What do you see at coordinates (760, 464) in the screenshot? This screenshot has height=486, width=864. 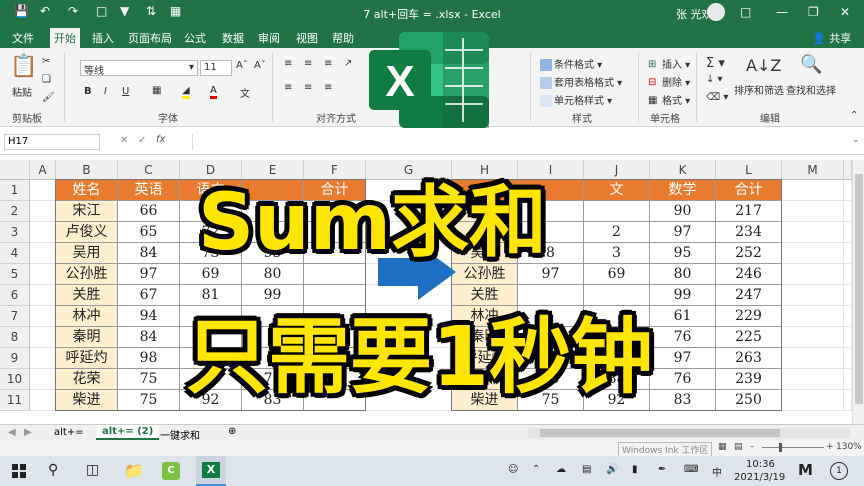 I see `clock-time: 10:36` at bounding box center [760, 464].